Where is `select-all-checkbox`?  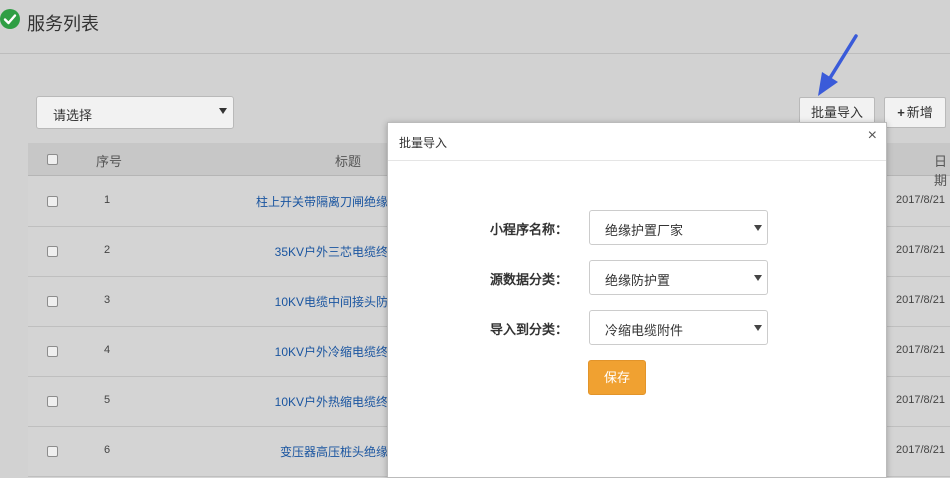 select-all-checkbox is located at coordinates (52, 159).